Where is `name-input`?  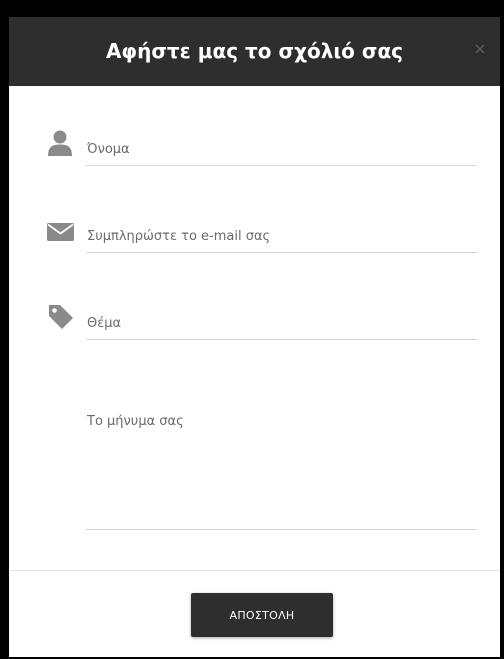 name-input is located at coordinates (281, 150).